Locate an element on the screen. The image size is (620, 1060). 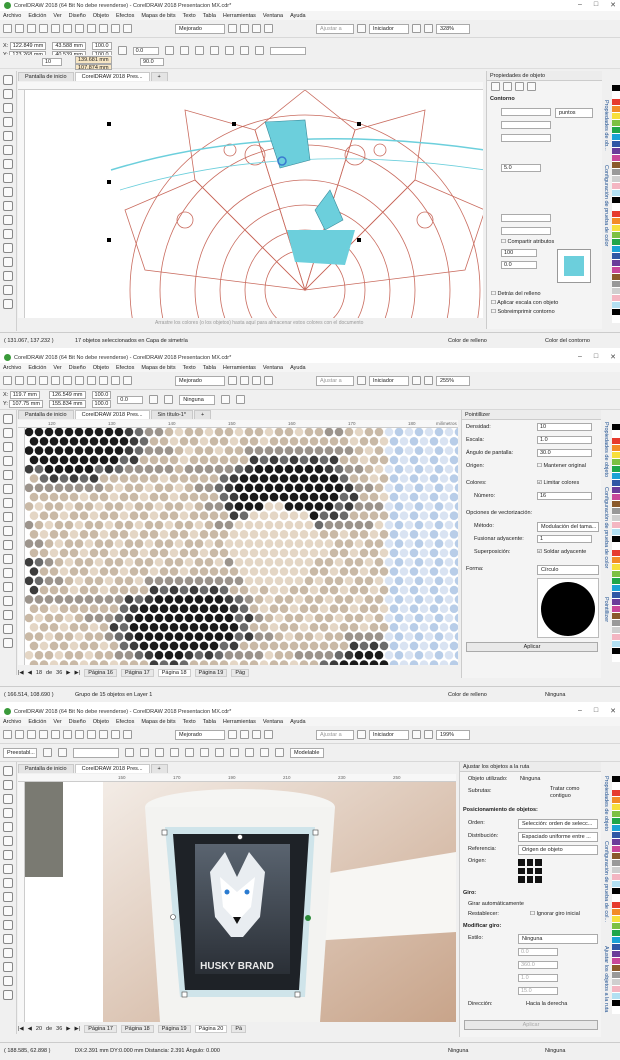
menu-objeto: Objeto is located at coordinates (101, 368).